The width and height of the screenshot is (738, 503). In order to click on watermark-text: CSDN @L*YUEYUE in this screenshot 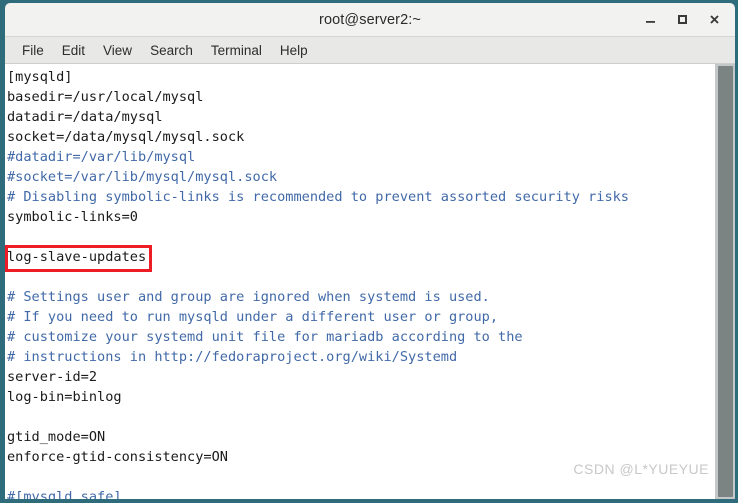, I will do `click(641, 469)`.